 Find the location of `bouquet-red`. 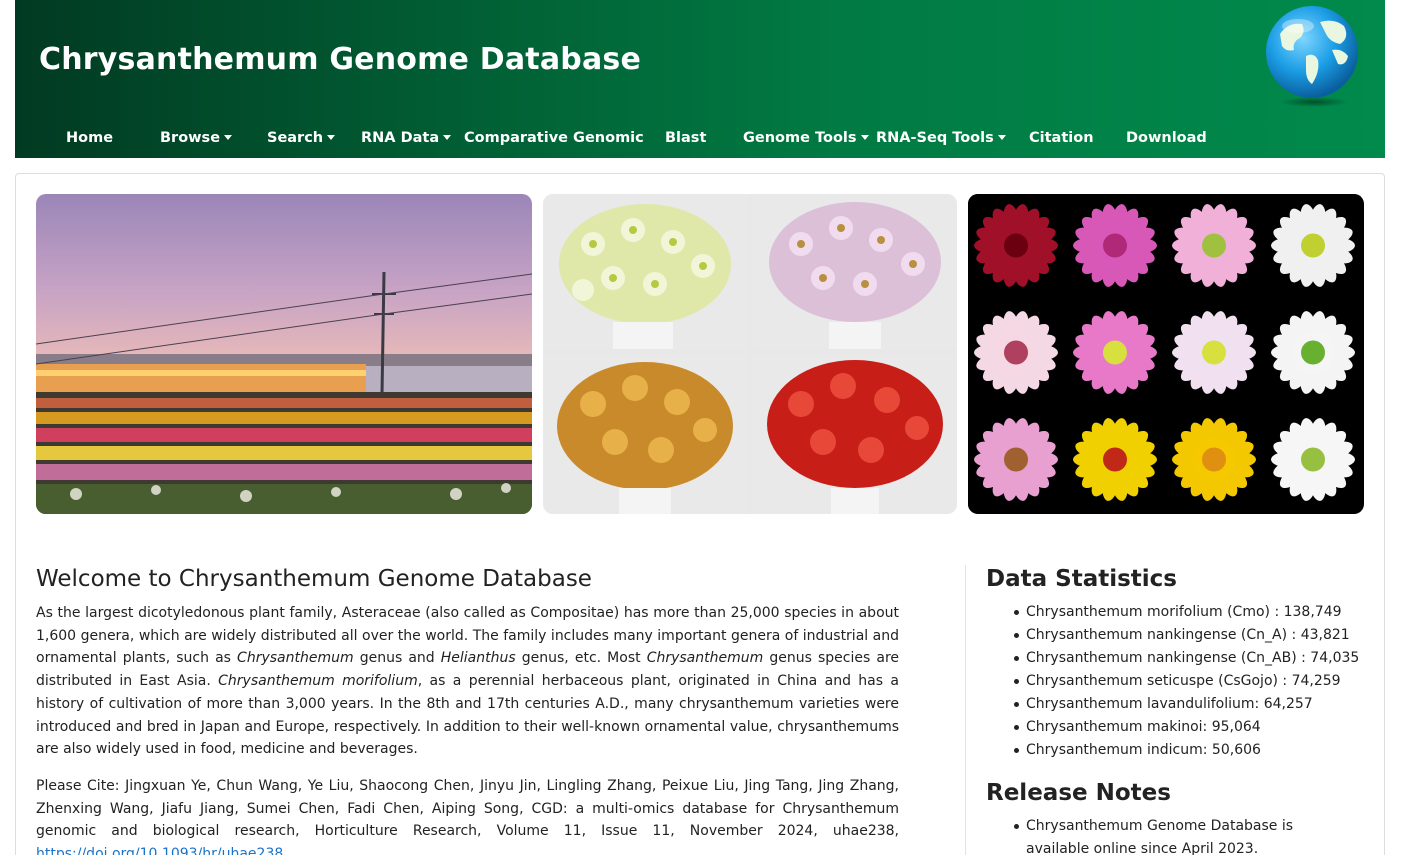

bouquet-red is located at coordinates (855, 434).